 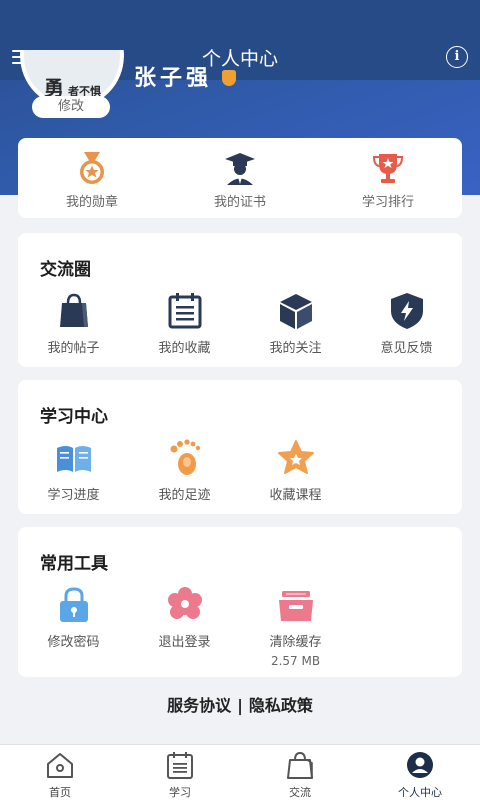 What do you see at coordinates (180, 765) in the screenshot?
I see `clipboard-icon` at bounding box center [180, 765].